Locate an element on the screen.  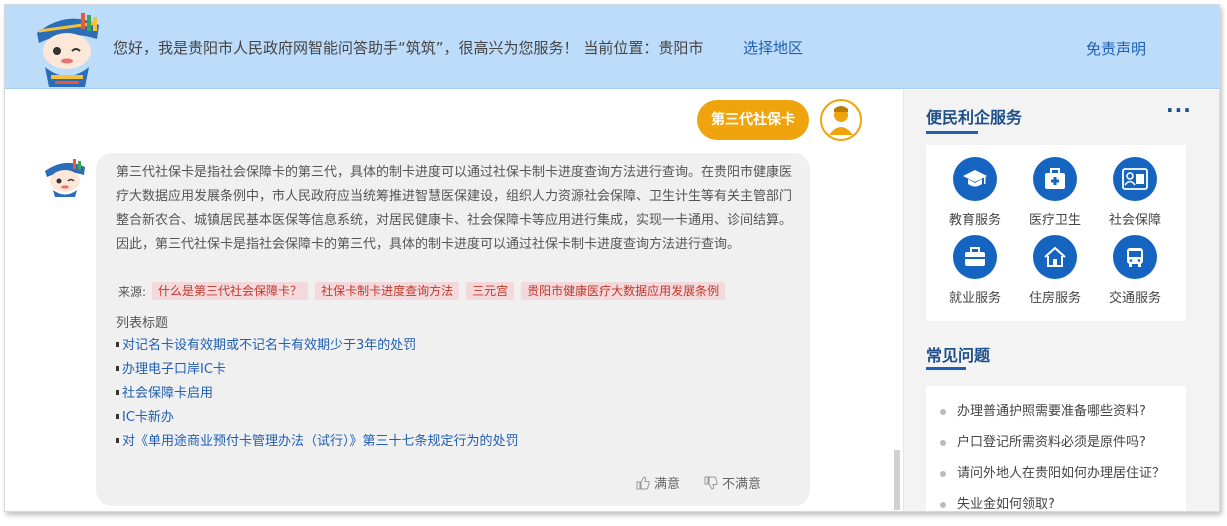
unsatisfied-button: 不满意 is located at coordinates (732, 482).